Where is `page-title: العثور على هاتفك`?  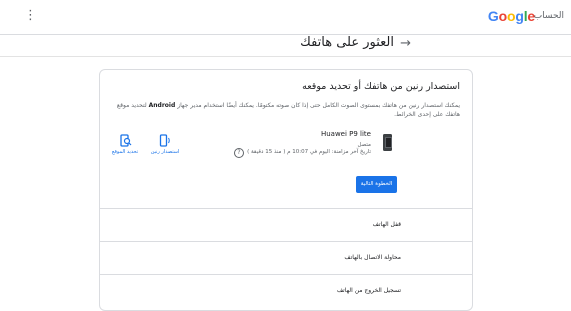 page-title: العثور على هاتفك is located at coordinates (347, 42).